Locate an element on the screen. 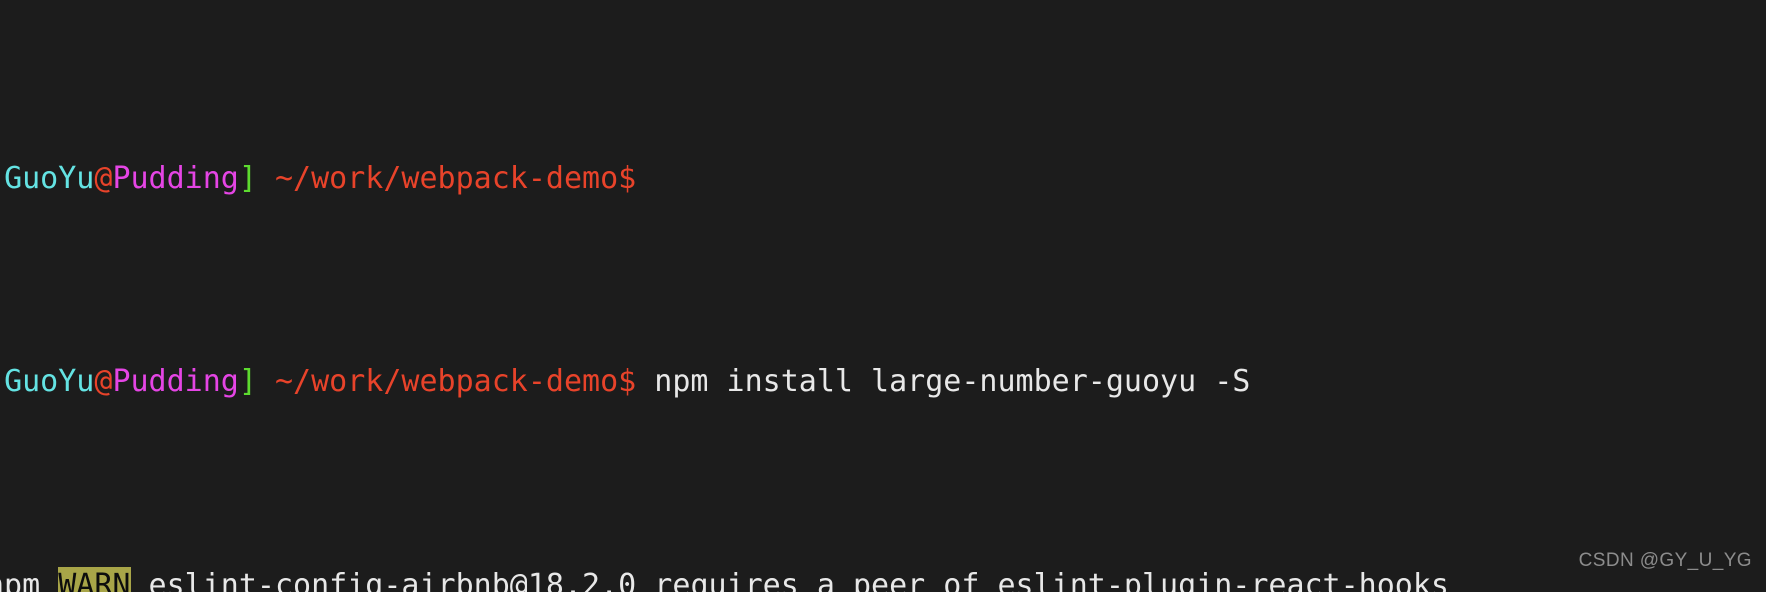  command-text: npm install large-number-guoyu -S is located at coordinates (943, 382).